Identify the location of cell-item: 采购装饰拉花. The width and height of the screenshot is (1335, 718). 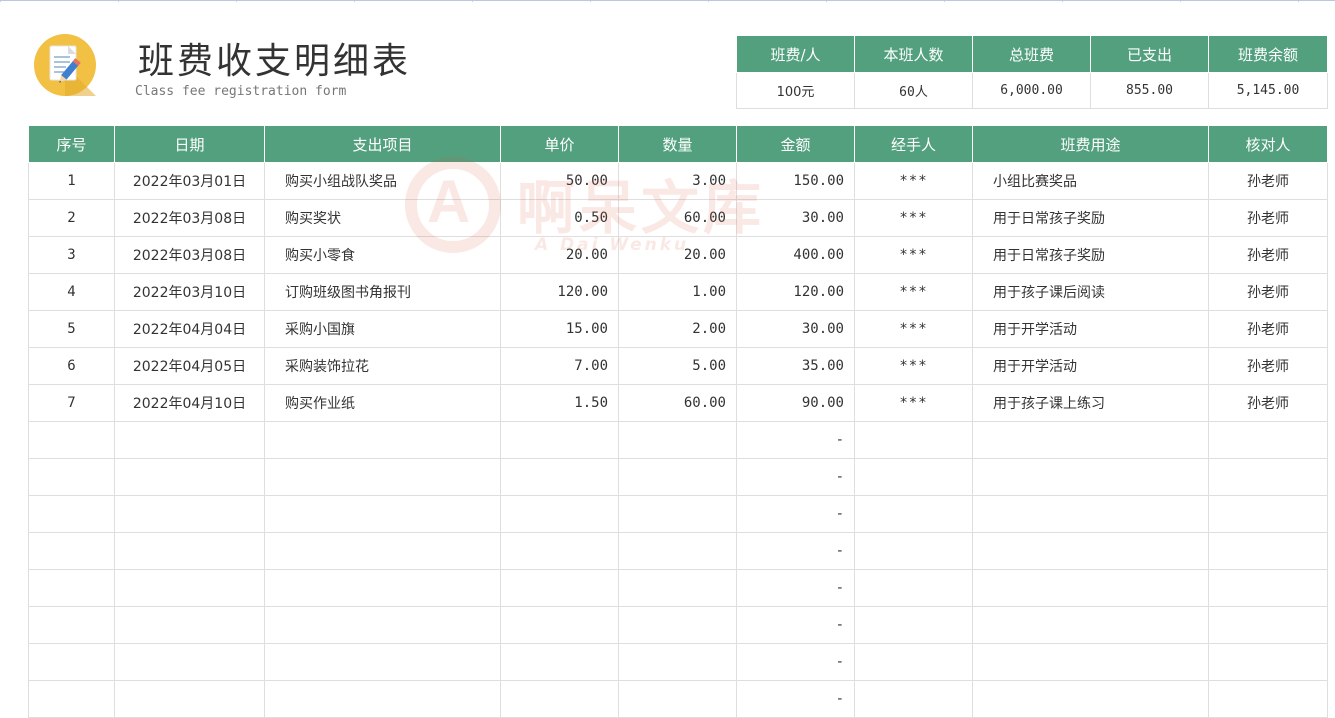
(382, 366).